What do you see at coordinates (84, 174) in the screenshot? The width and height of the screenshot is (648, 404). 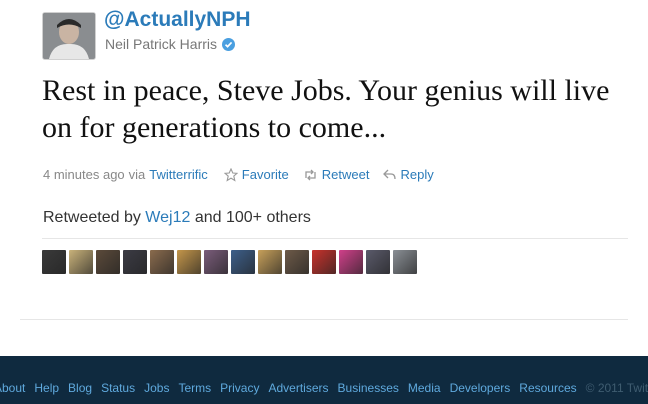 I see `tweet-timestamp-link: 4 minutes ago` at bounding box center [84, 174].